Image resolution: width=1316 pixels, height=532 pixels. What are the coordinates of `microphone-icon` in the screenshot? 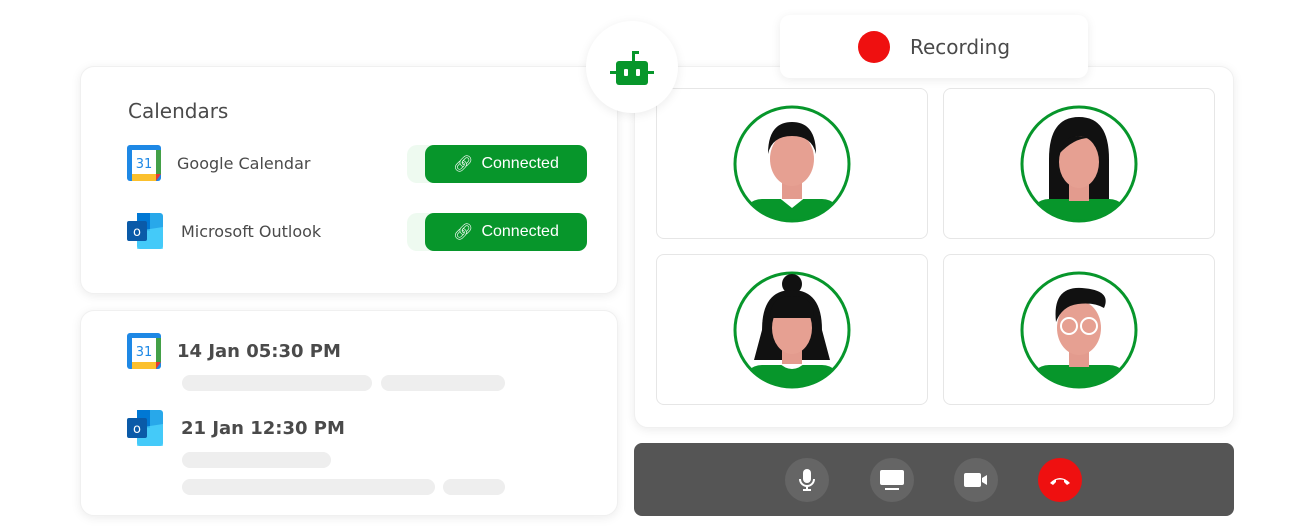 It's located at (807, 480).